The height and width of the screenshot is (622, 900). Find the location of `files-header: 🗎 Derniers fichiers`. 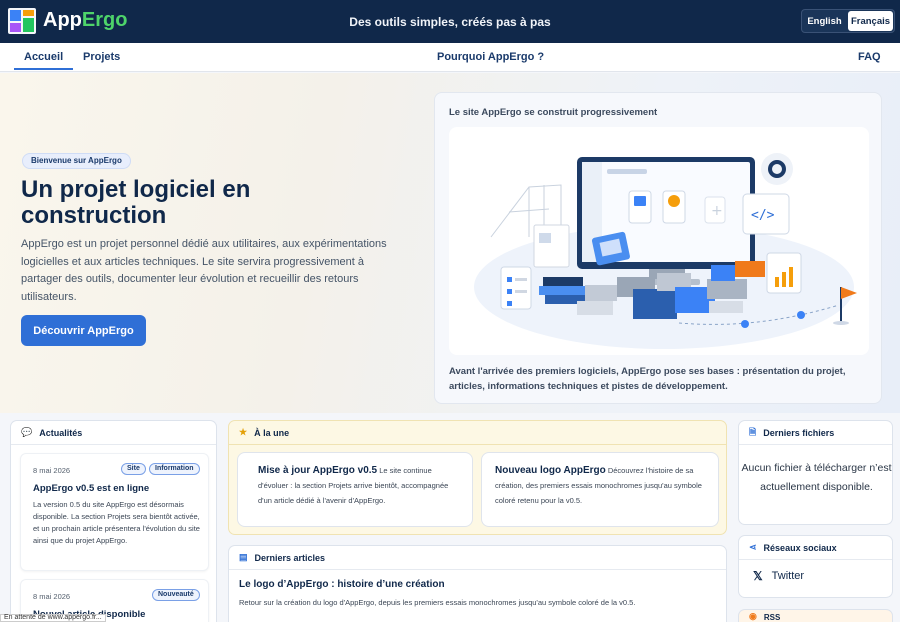

files-header: 🗎 Derniers fichiers is located at coordinates (815, 433).